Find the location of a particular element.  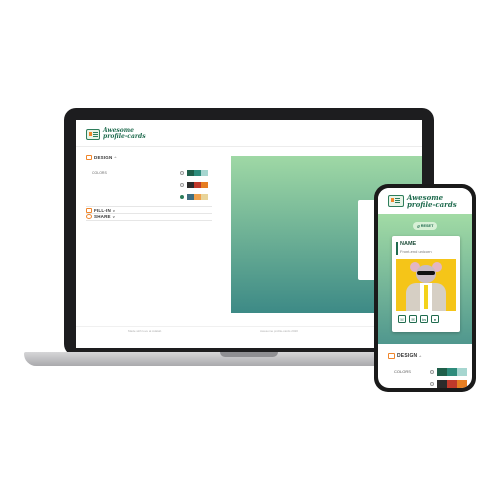

chevron-down-icon: v is located at coordinates (113, 216).